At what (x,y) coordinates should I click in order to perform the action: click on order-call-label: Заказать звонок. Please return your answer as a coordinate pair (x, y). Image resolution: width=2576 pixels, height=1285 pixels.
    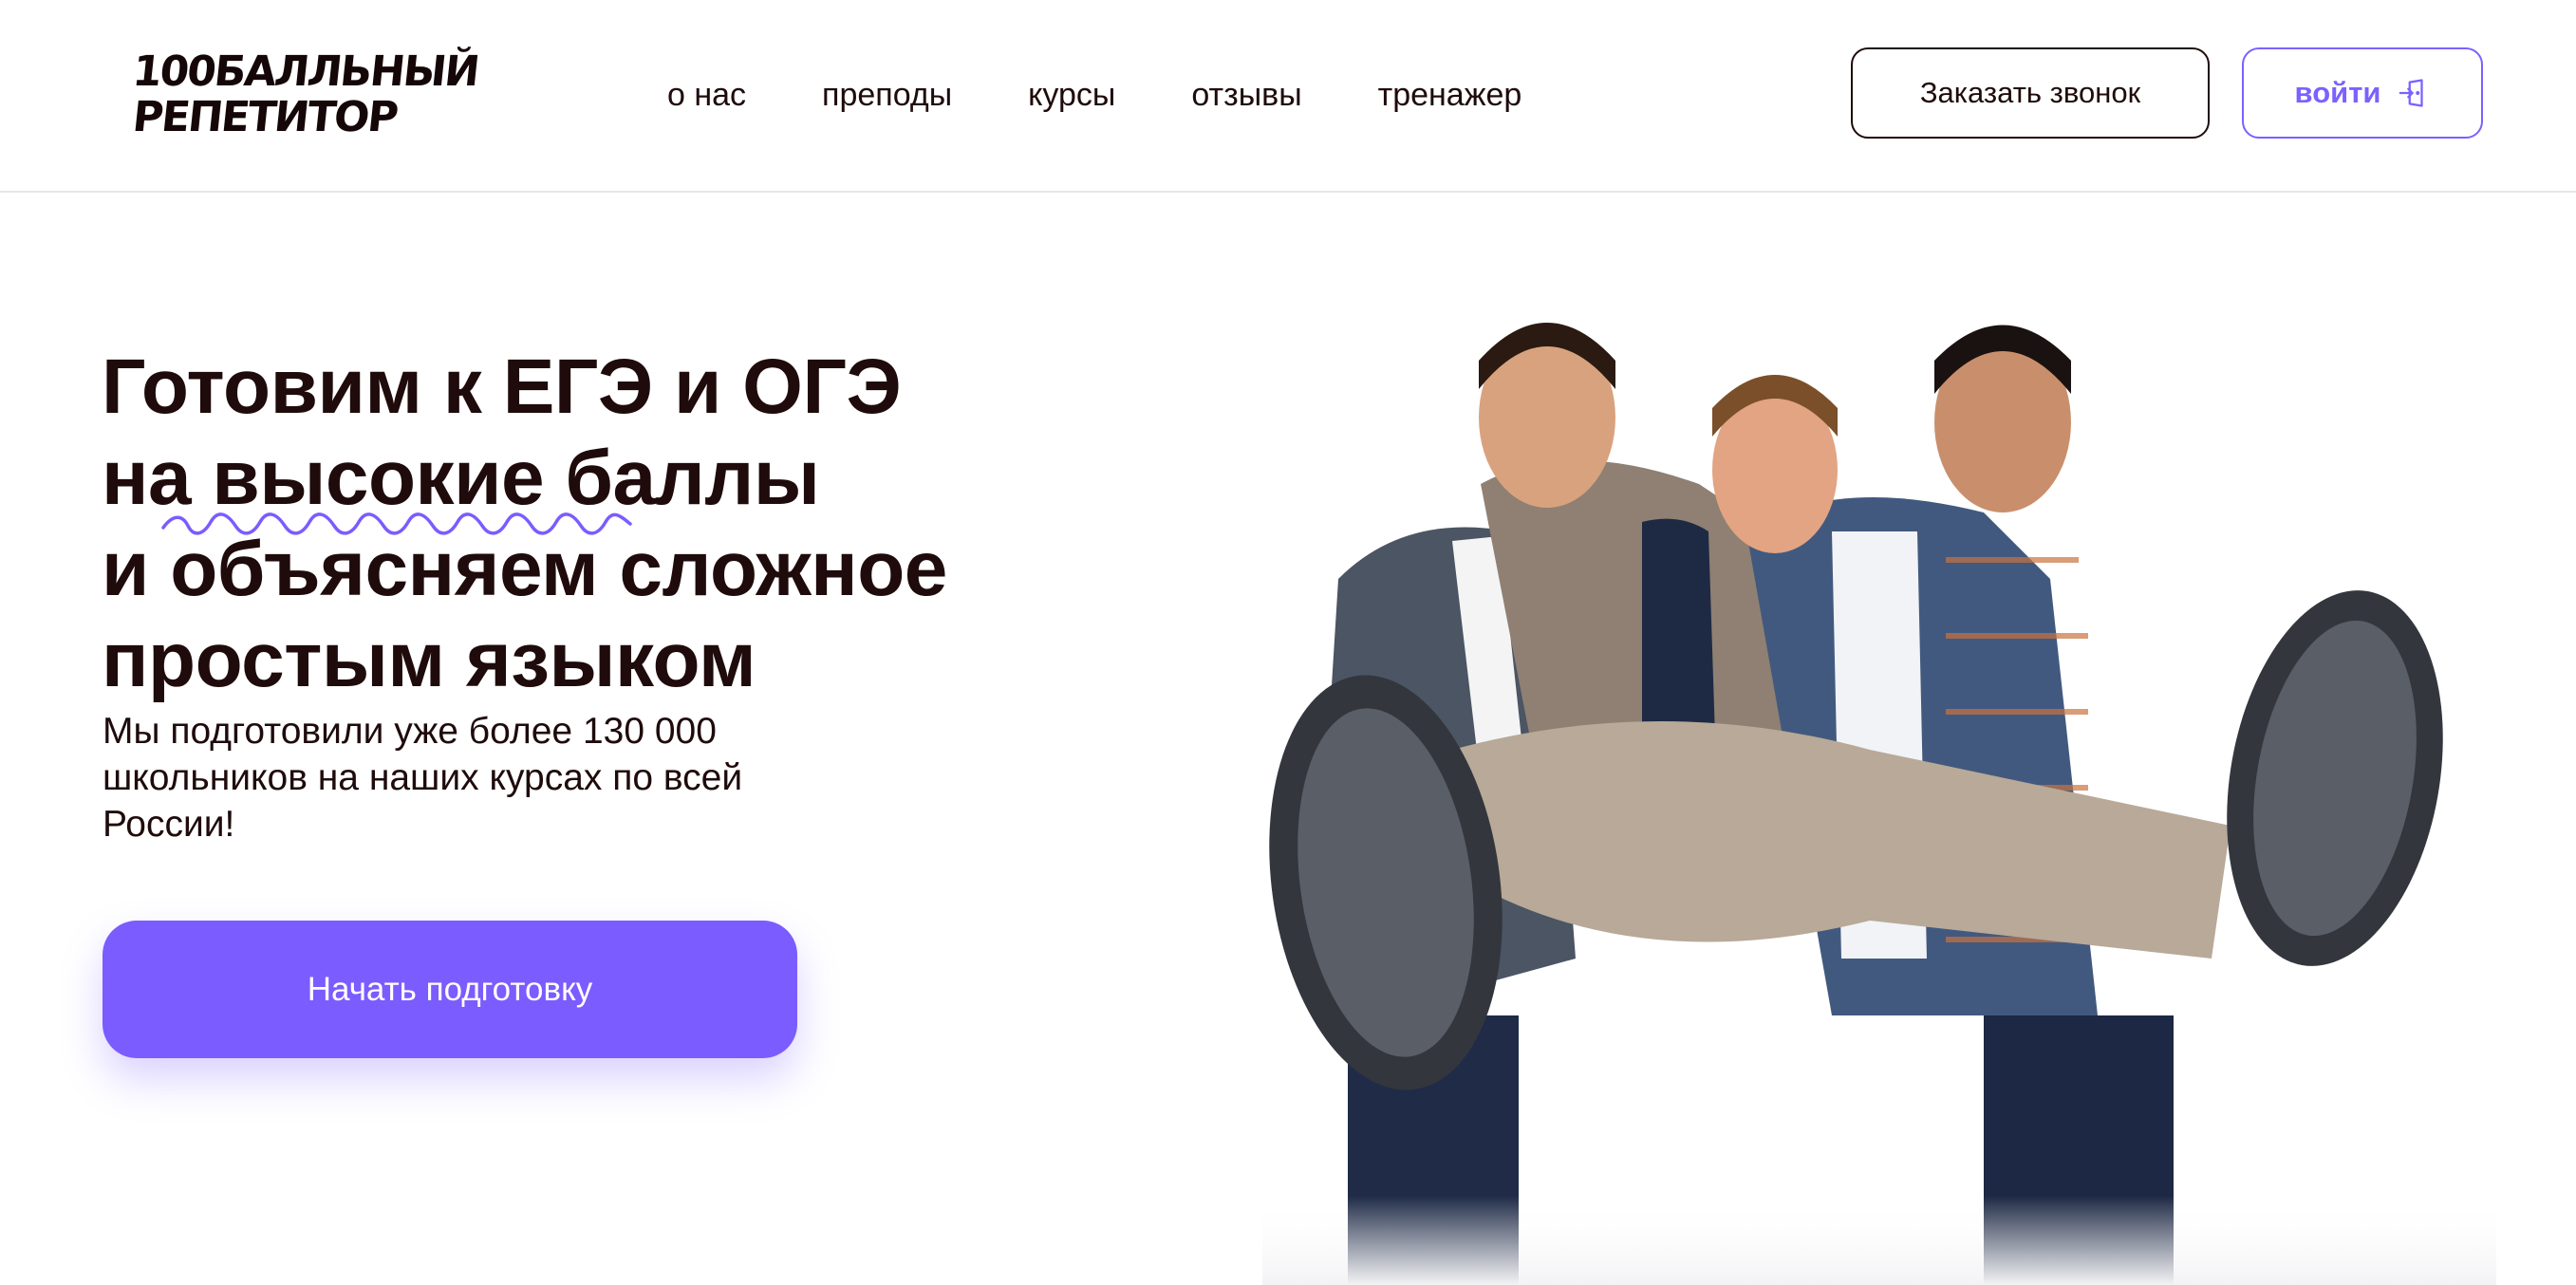
    Looking at the image, I should click on (2030, 92).